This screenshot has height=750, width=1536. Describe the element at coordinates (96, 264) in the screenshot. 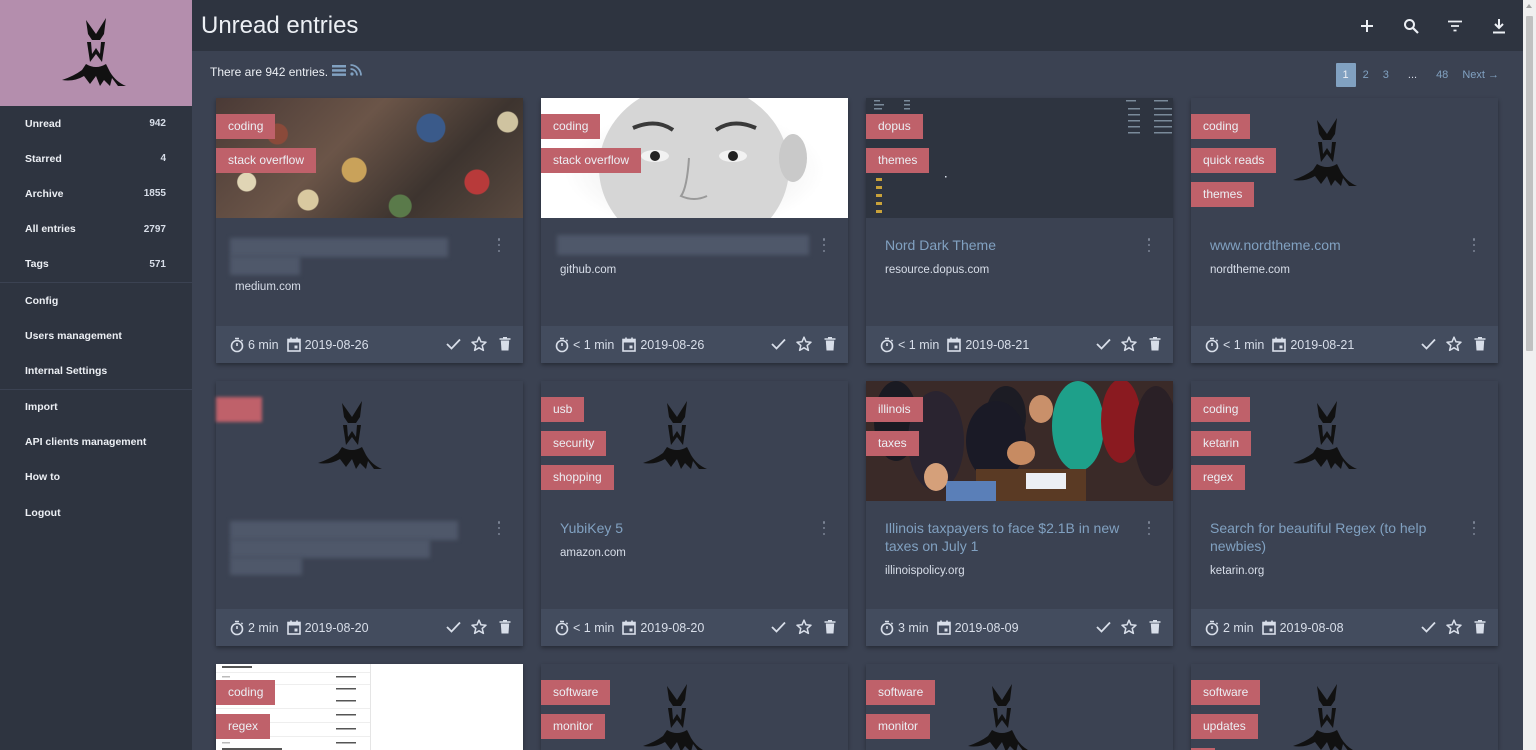

I see `sidebar-item-tags: Tags 571` at that location.